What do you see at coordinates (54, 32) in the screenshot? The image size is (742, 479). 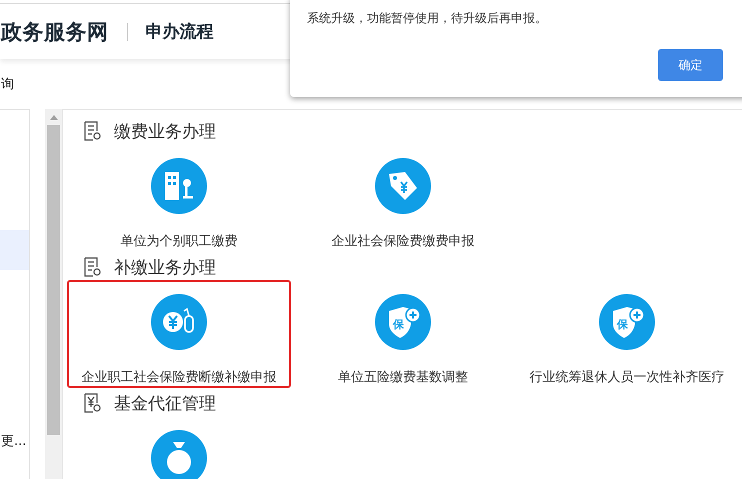 I see `site-title: 政务服务网` at bounding box center [54, 32].